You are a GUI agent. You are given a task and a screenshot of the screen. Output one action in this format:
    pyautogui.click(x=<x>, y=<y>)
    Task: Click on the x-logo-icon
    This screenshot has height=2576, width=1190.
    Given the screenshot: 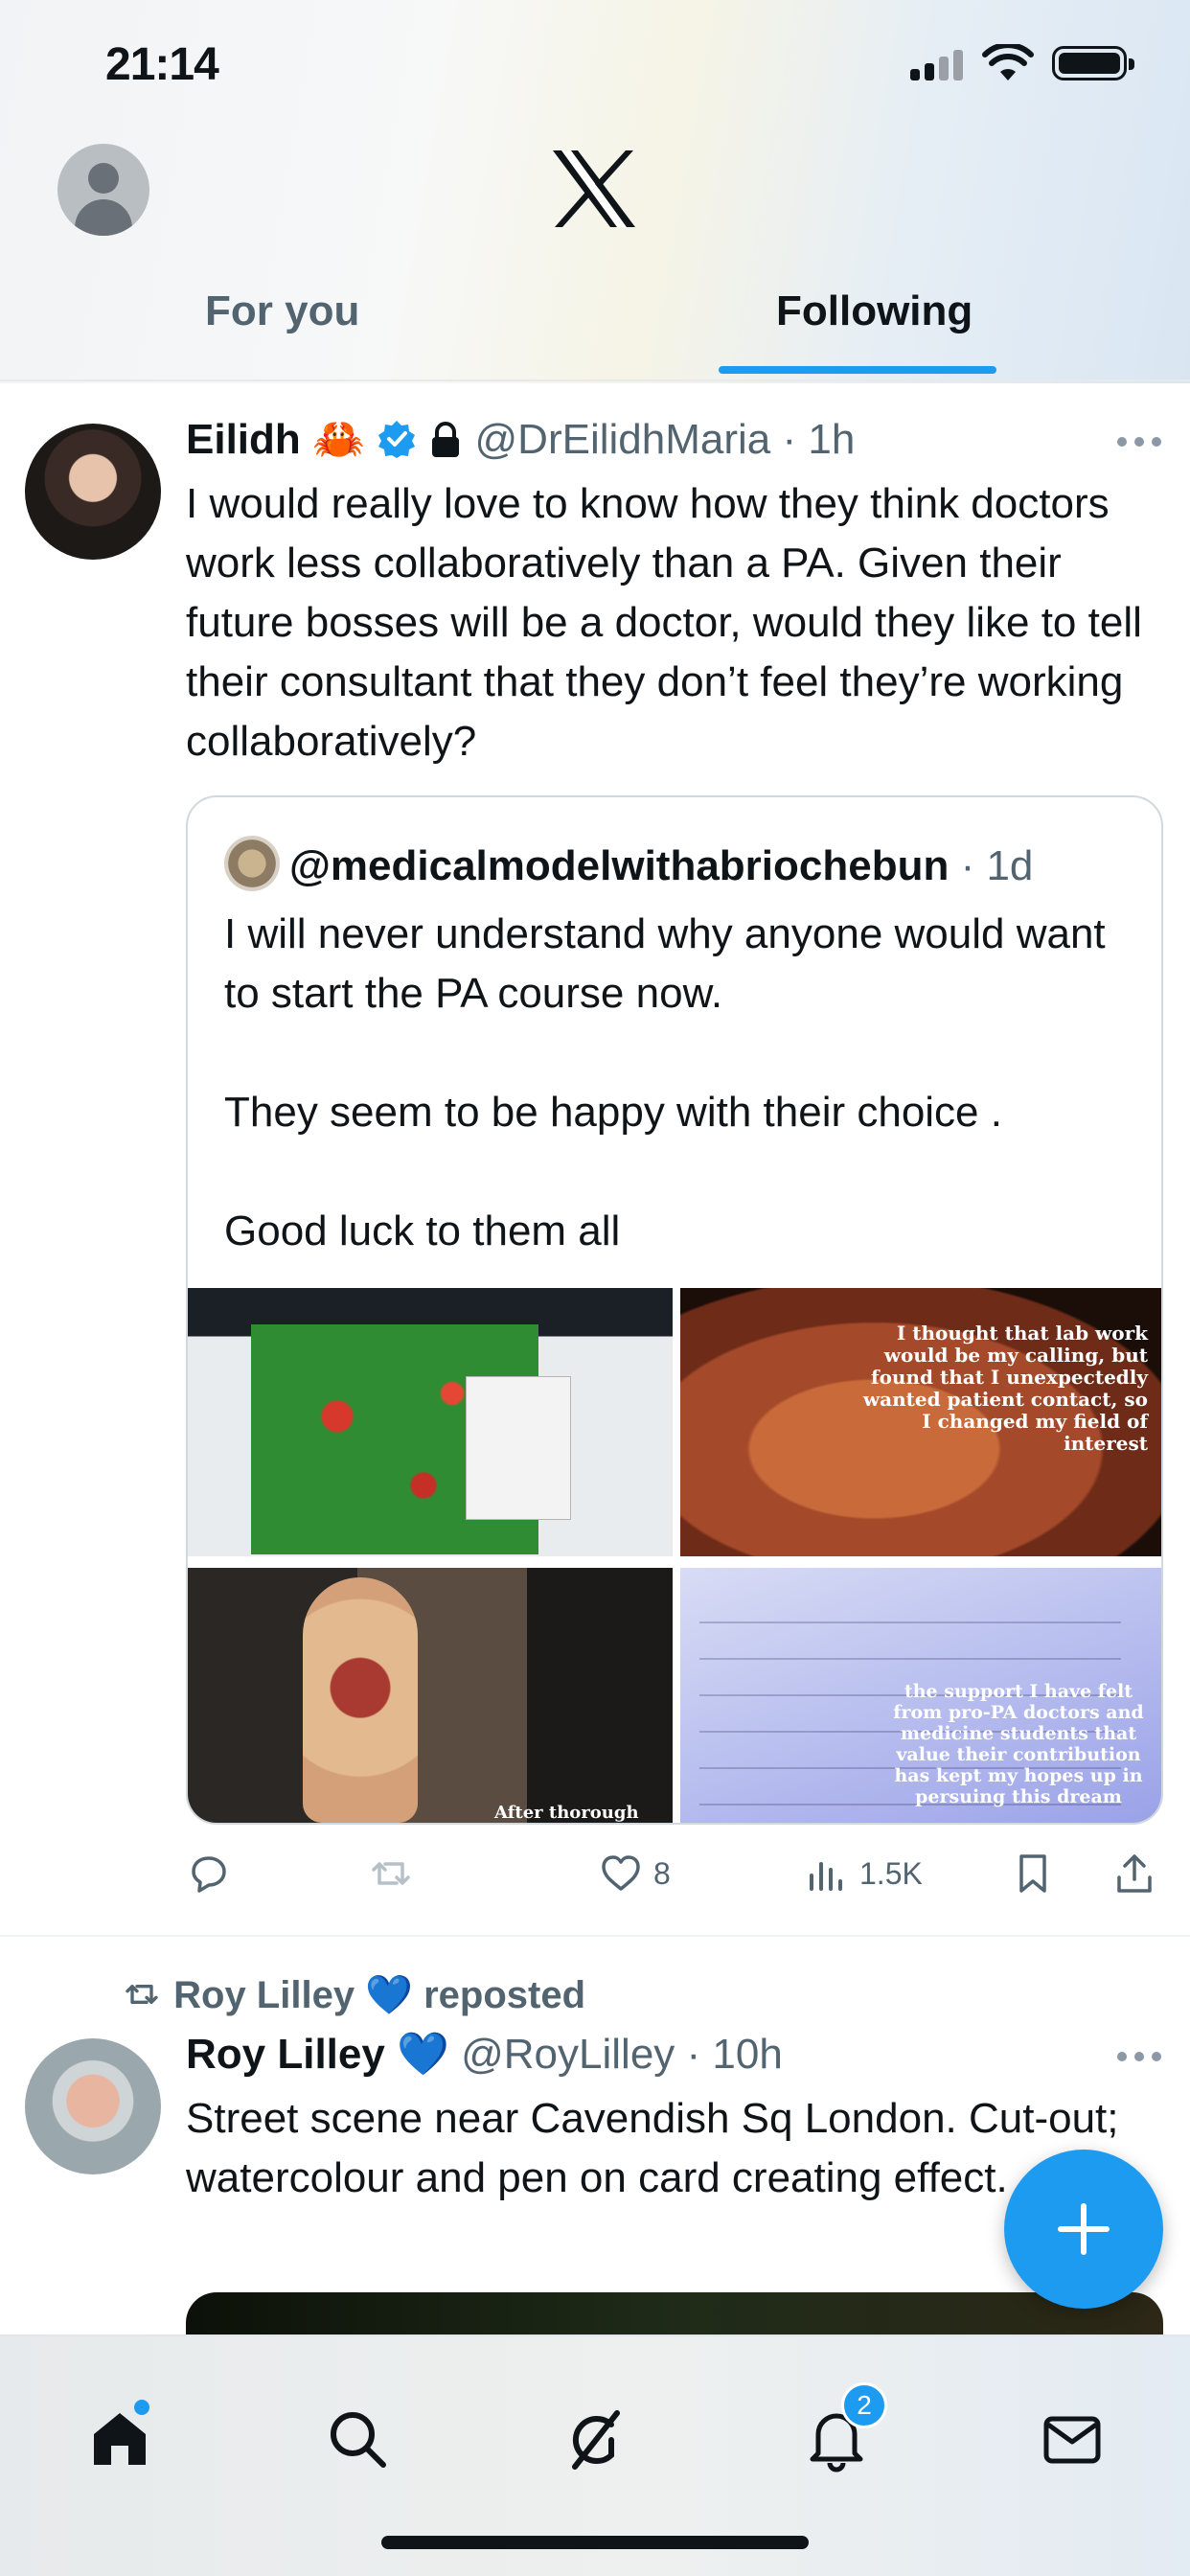 What is the action you would take?
    pyautogui.click(x=594, y=188)
    